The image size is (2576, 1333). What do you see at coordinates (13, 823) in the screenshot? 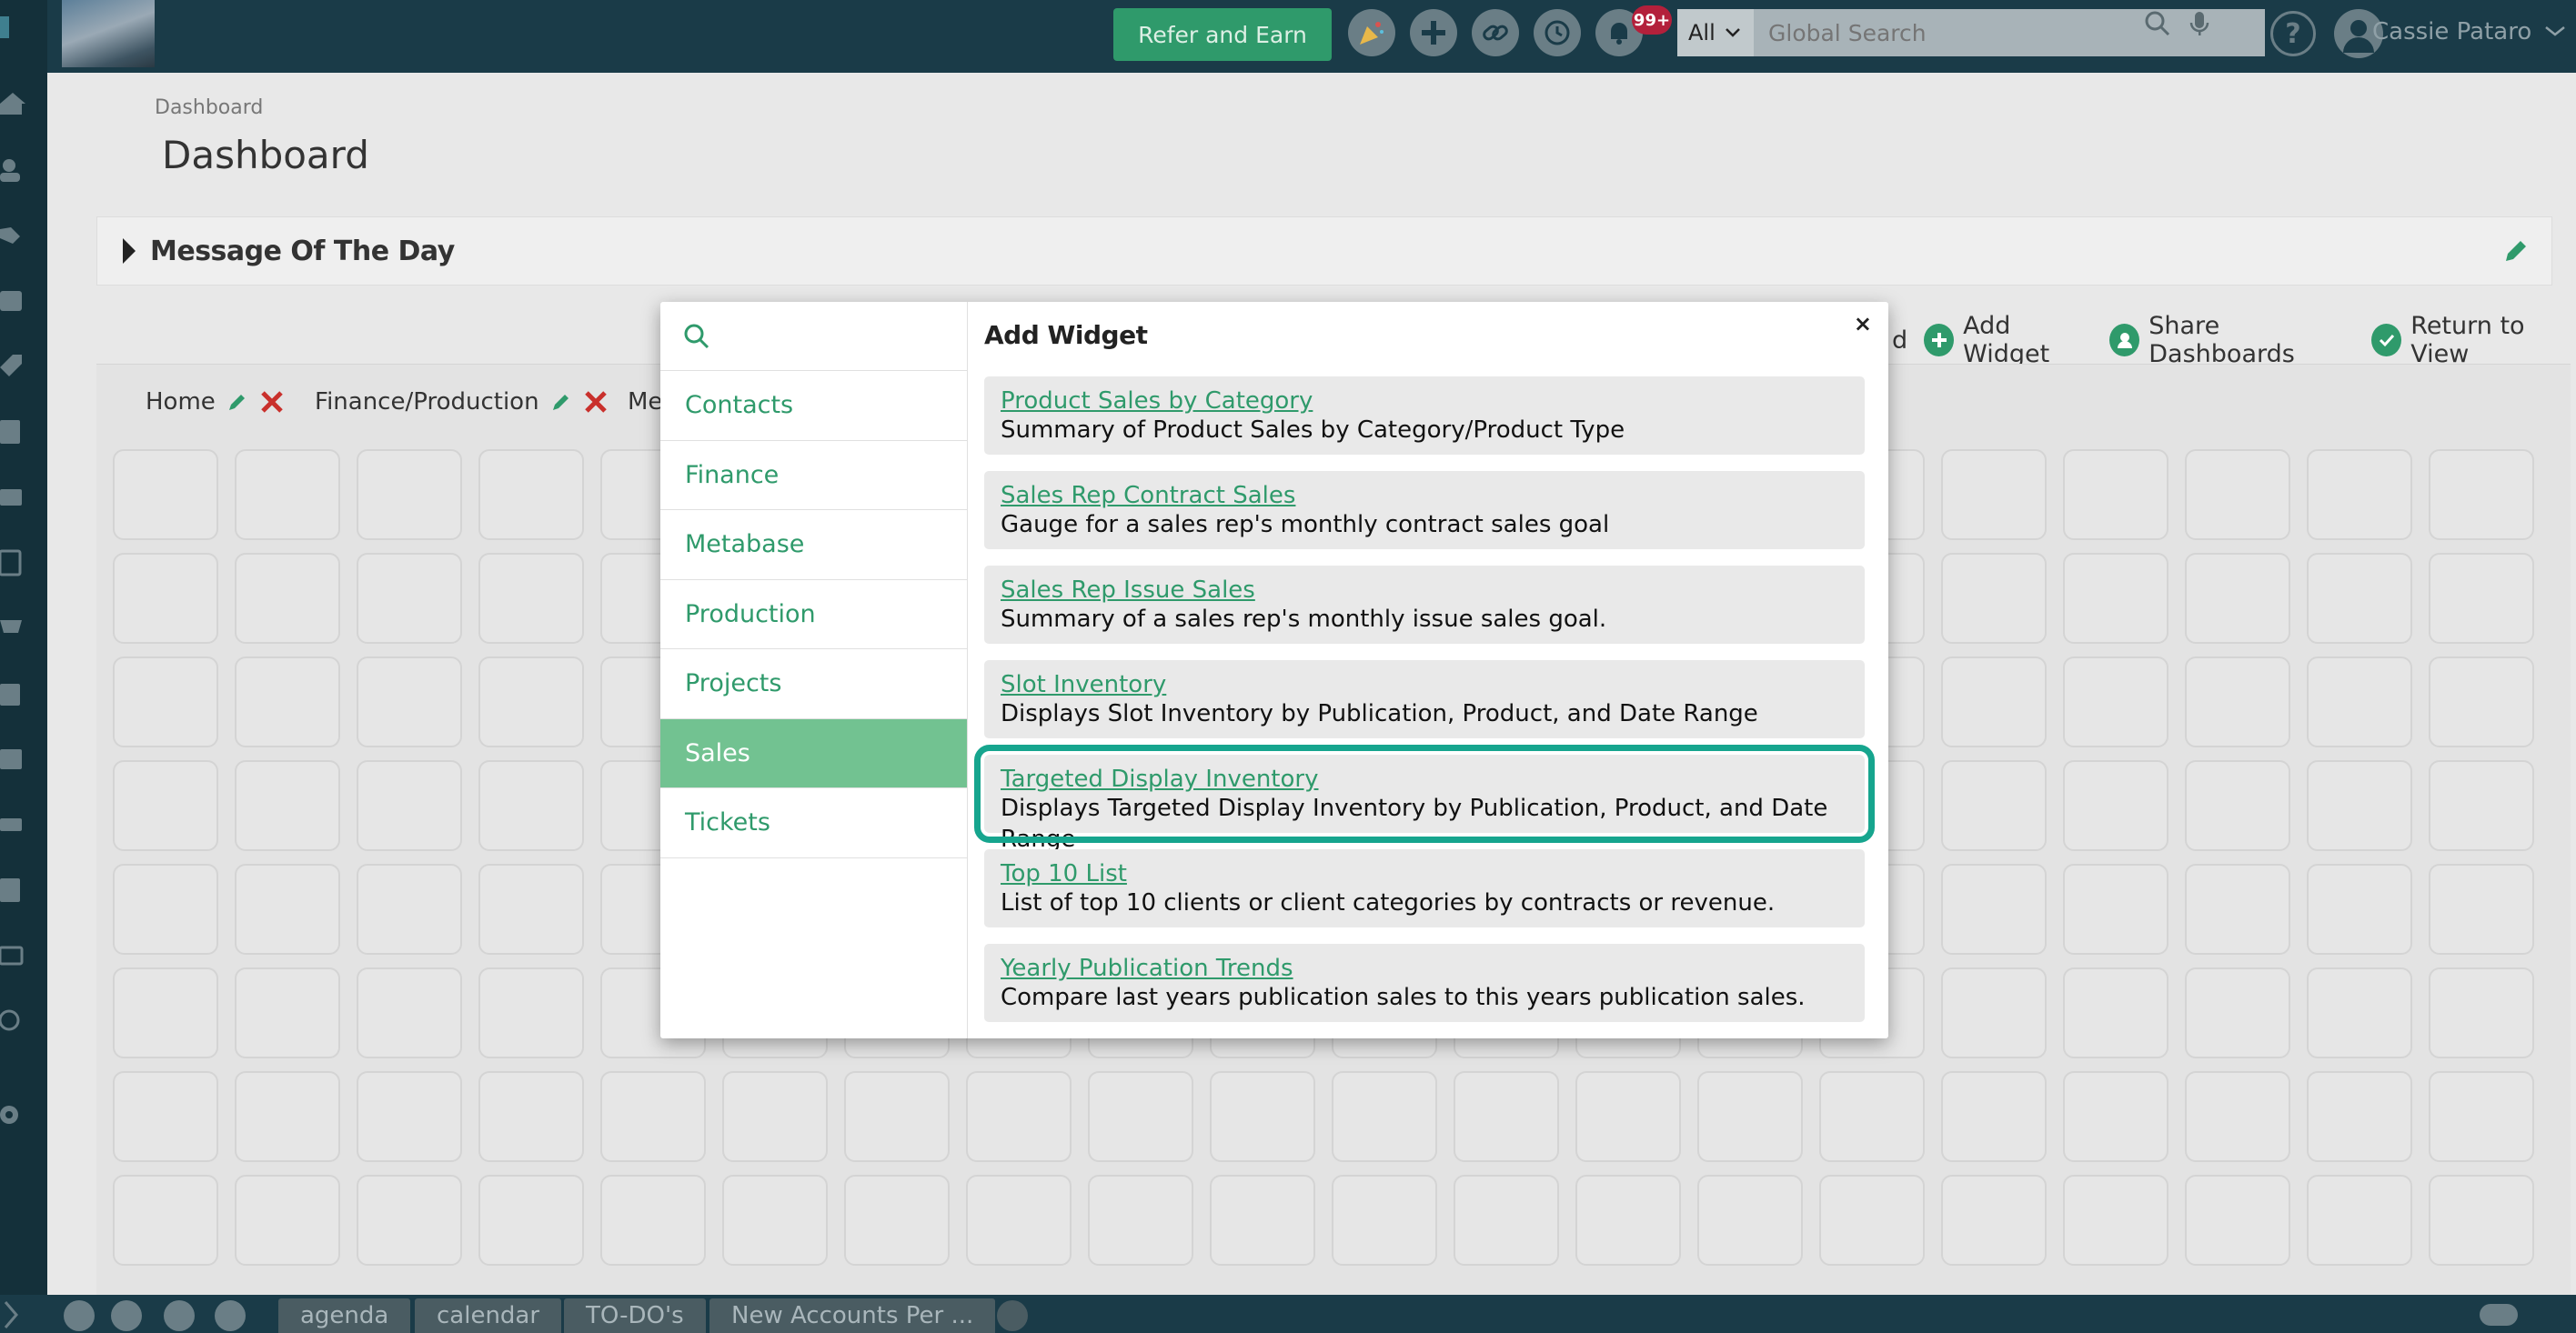
I see `truck-icon` at bounding box center [13, 823].